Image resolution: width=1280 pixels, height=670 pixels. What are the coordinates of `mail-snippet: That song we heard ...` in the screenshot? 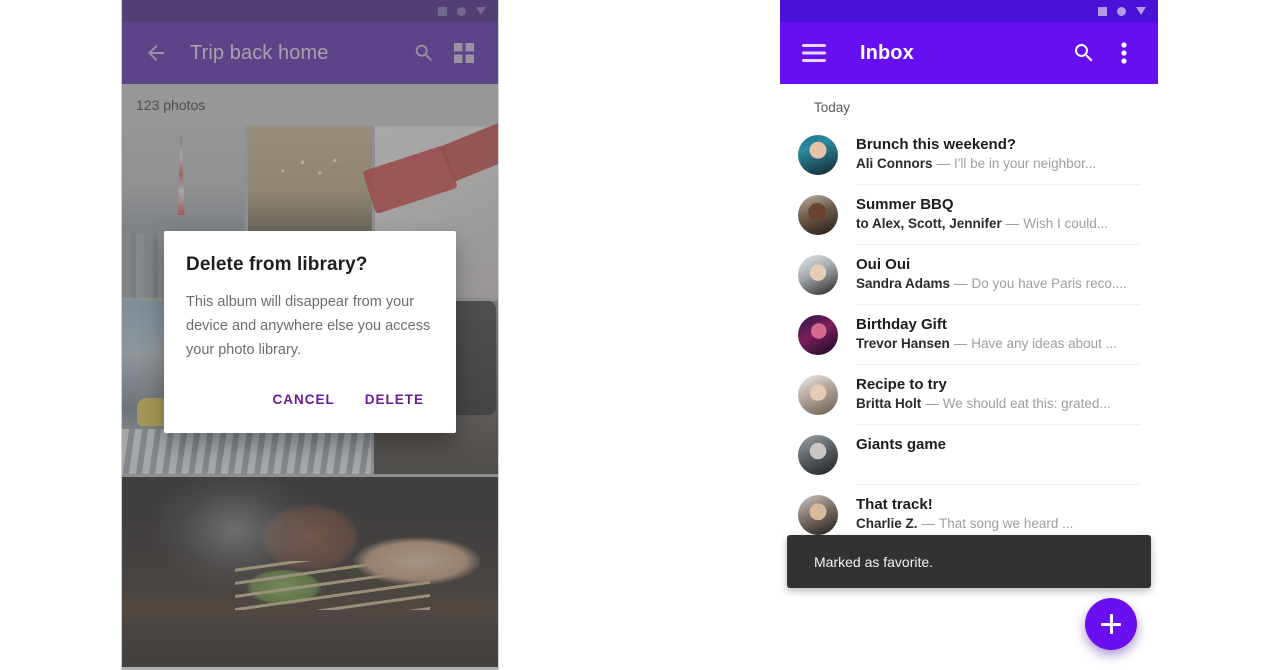 It's located at (1006, 523).